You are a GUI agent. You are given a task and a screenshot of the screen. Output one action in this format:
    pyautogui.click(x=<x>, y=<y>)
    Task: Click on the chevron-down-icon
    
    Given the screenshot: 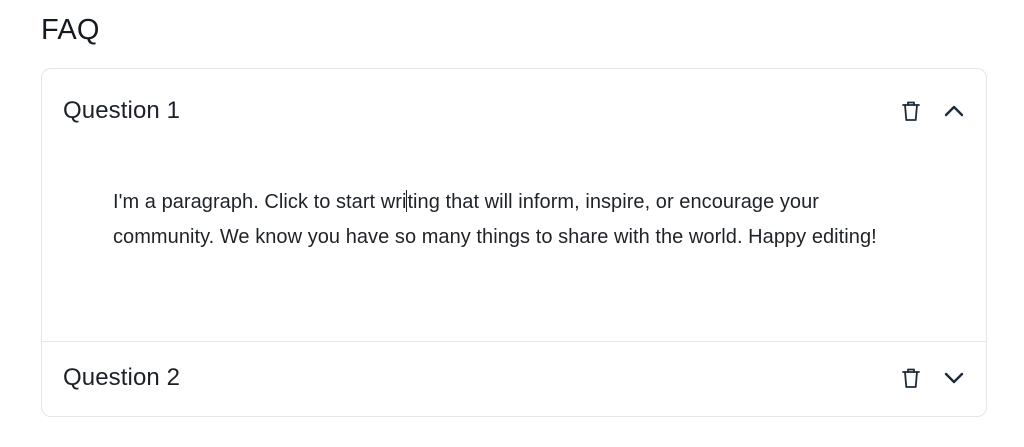 What is the action you would take?
    pyautogui.click(x=954, y=378)
    